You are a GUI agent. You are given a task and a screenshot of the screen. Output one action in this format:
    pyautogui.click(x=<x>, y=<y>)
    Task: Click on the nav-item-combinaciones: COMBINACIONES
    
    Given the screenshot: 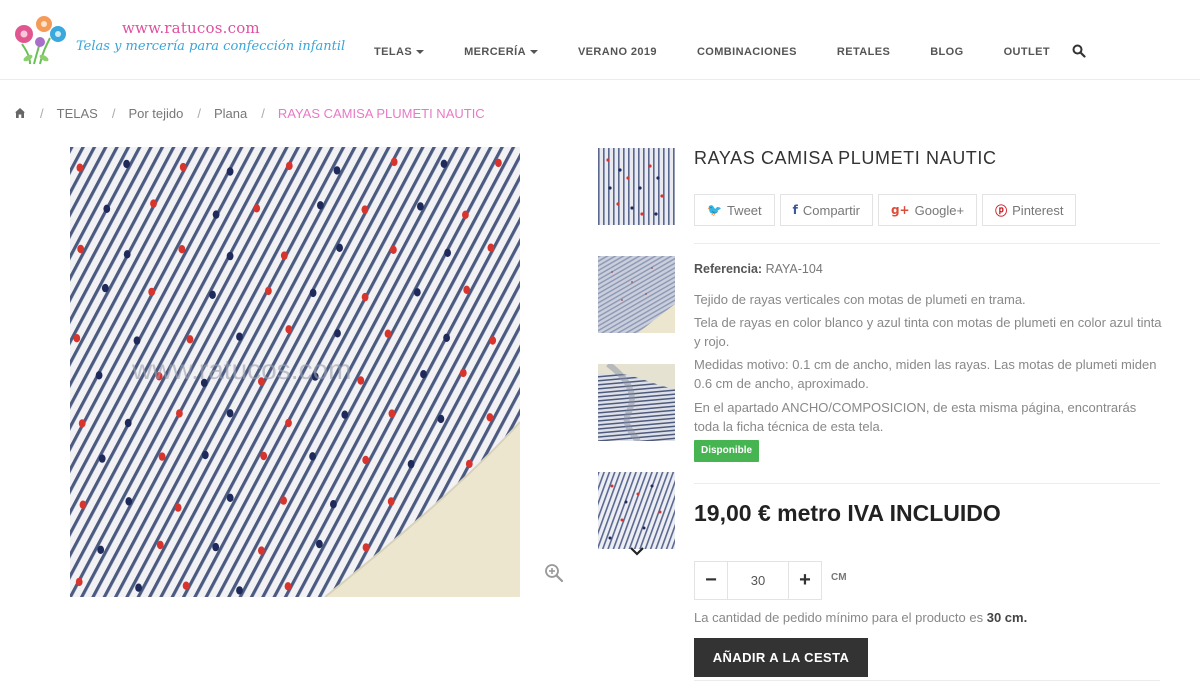 What is the action you would take?
    pyautogui.click(x=747, y=52)
    